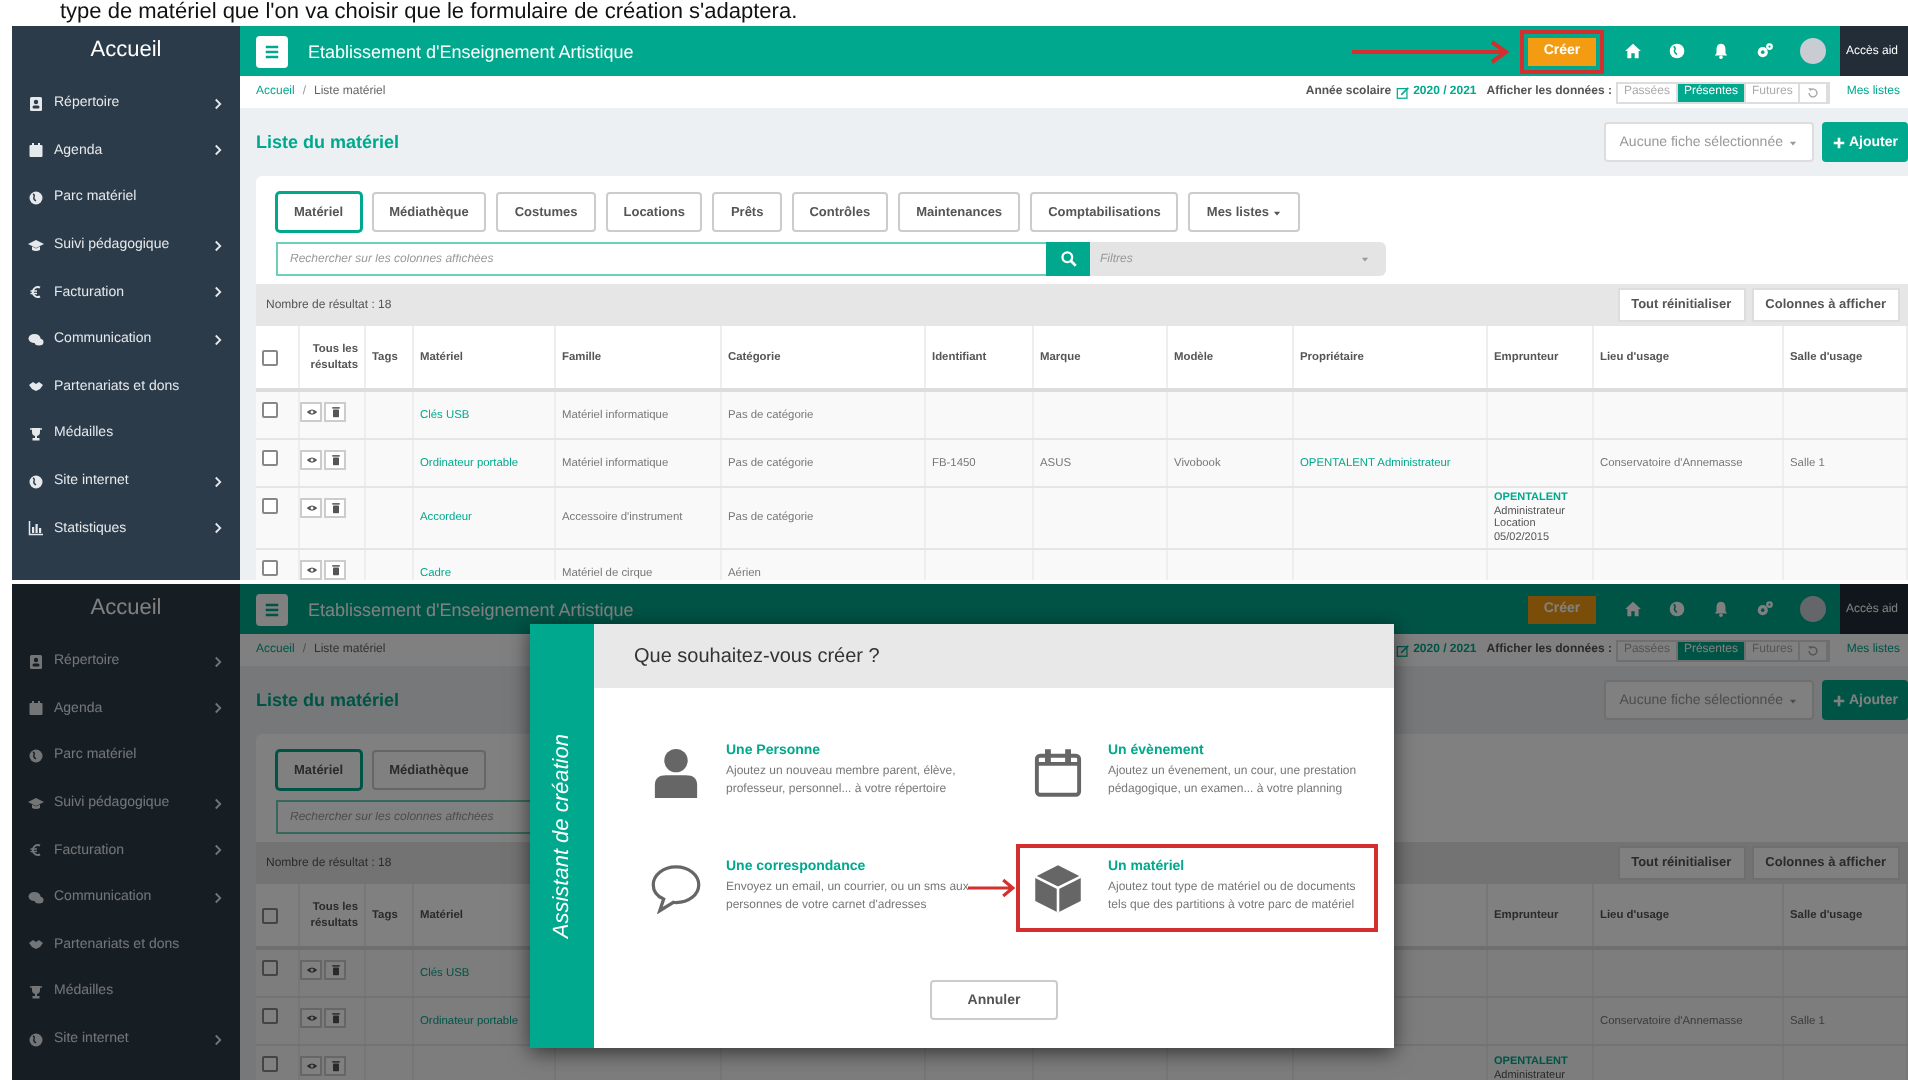  What do you see at coordinates (757, 656) in the screenshot?
I see `dialog-title: Que souhaitez-vous créer ?` at bounding box center [757, 656].